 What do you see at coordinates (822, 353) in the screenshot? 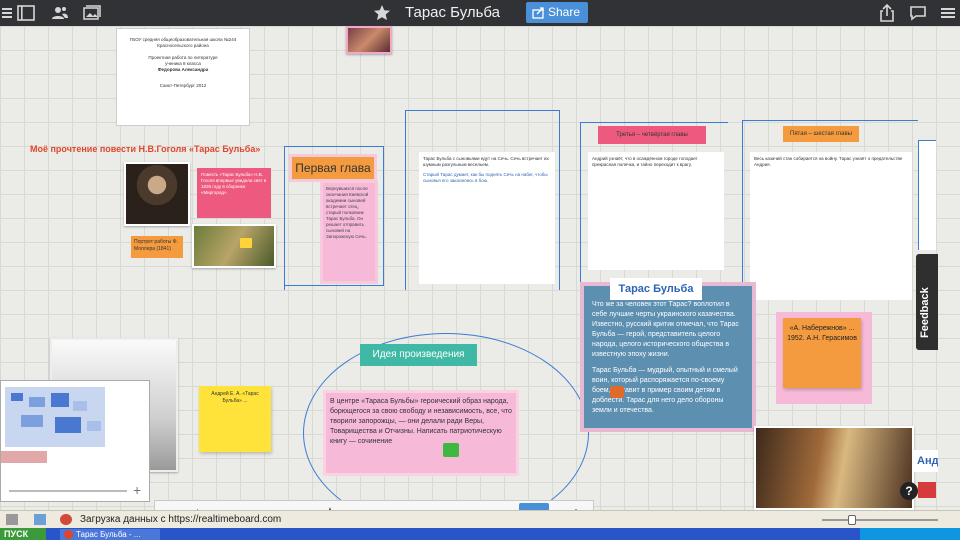
I see `author-note: «А. Набережнов» ... 1952. А.Н. Герасимов` at bounding box center [822, 353].